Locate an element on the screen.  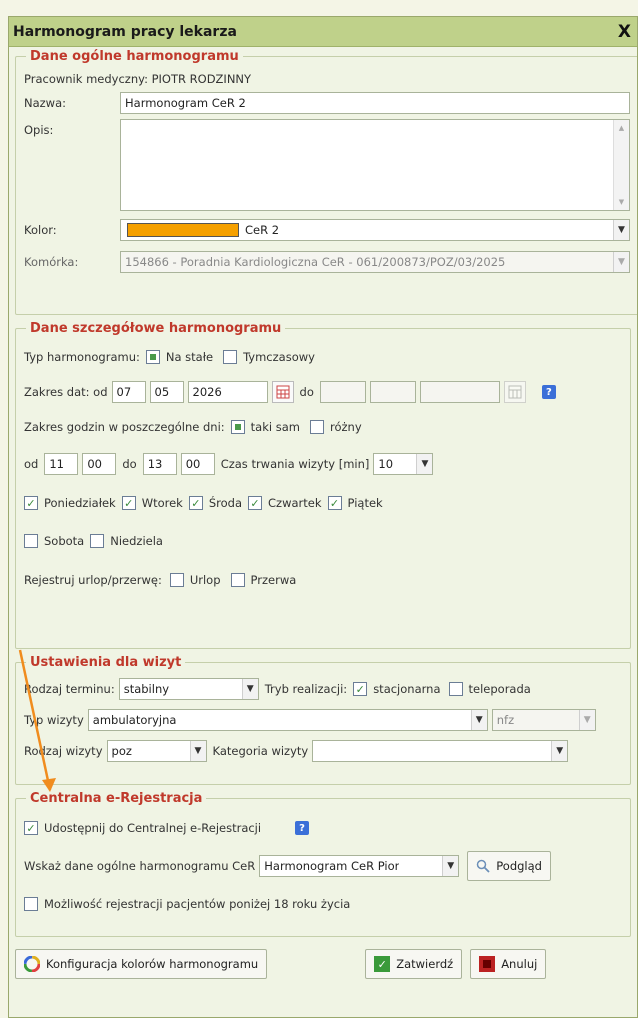
desc-label: Opis: is located at coordinates (39, 130).